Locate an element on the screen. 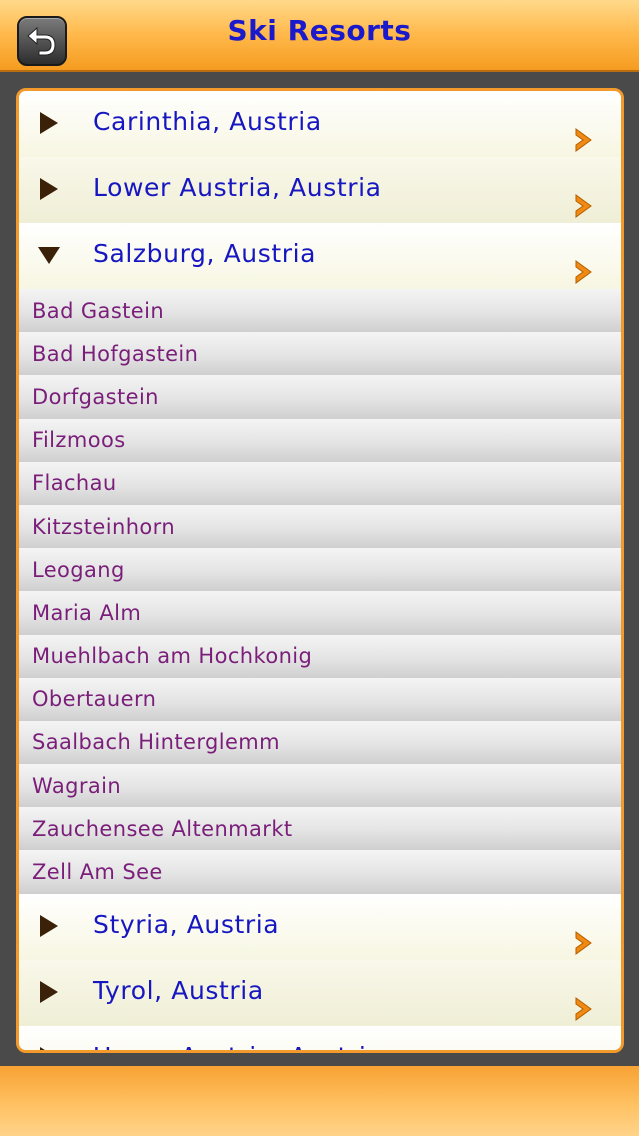  expanded-triangle-icon is located at coordinates (49, 255).